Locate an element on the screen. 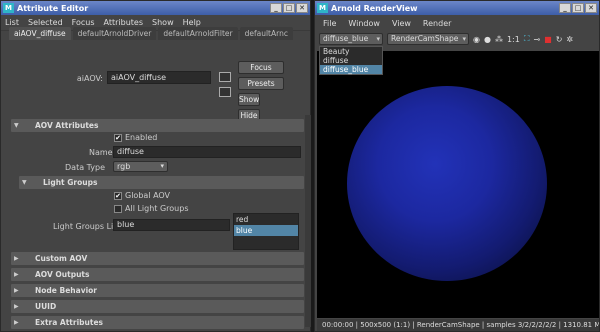 The width and height of the screenshot is (600, 332). section-label: Light Groups is located at coordinates (70, 182).